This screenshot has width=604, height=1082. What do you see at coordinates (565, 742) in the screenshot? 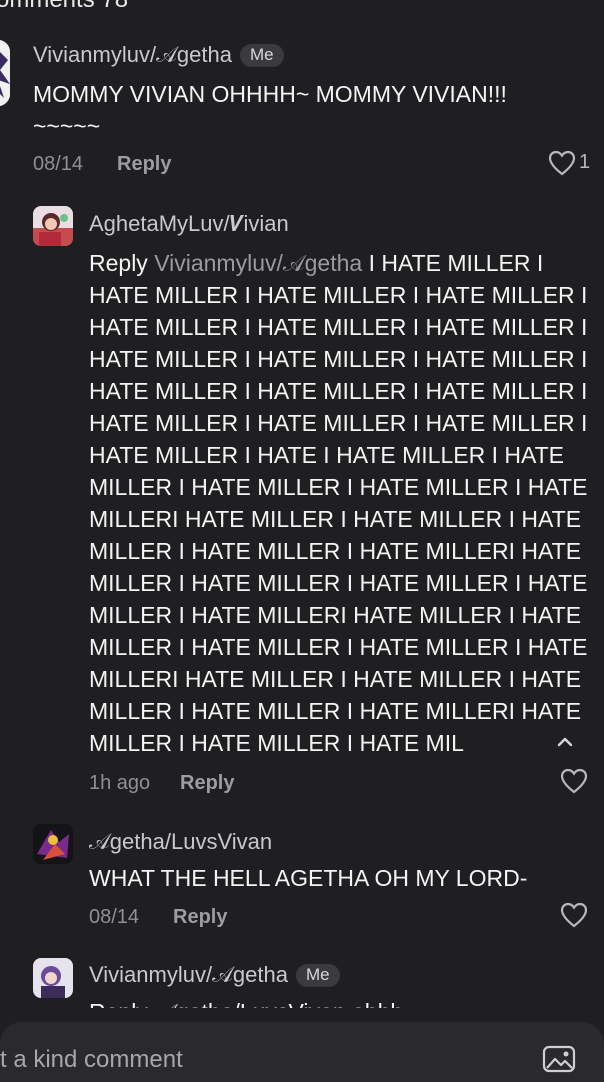
I see `chevron-up-icon` at bounding box center [565, 742].